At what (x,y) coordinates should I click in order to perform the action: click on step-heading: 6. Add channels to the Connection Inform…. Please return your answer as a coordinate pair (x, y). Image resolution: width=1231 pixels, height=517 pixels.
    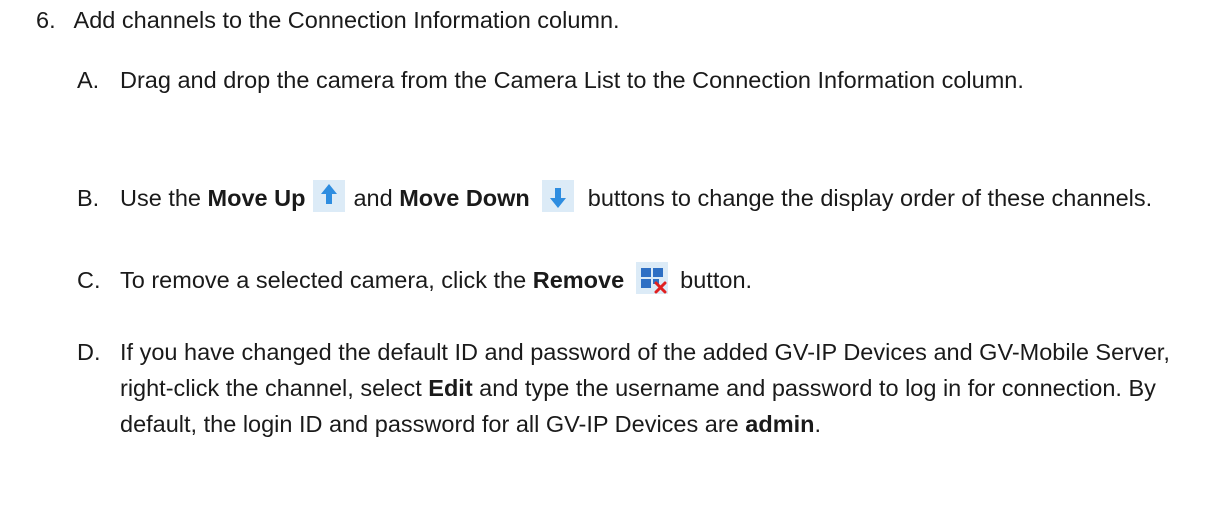
    Looking at the image, I should click on (328, 20).